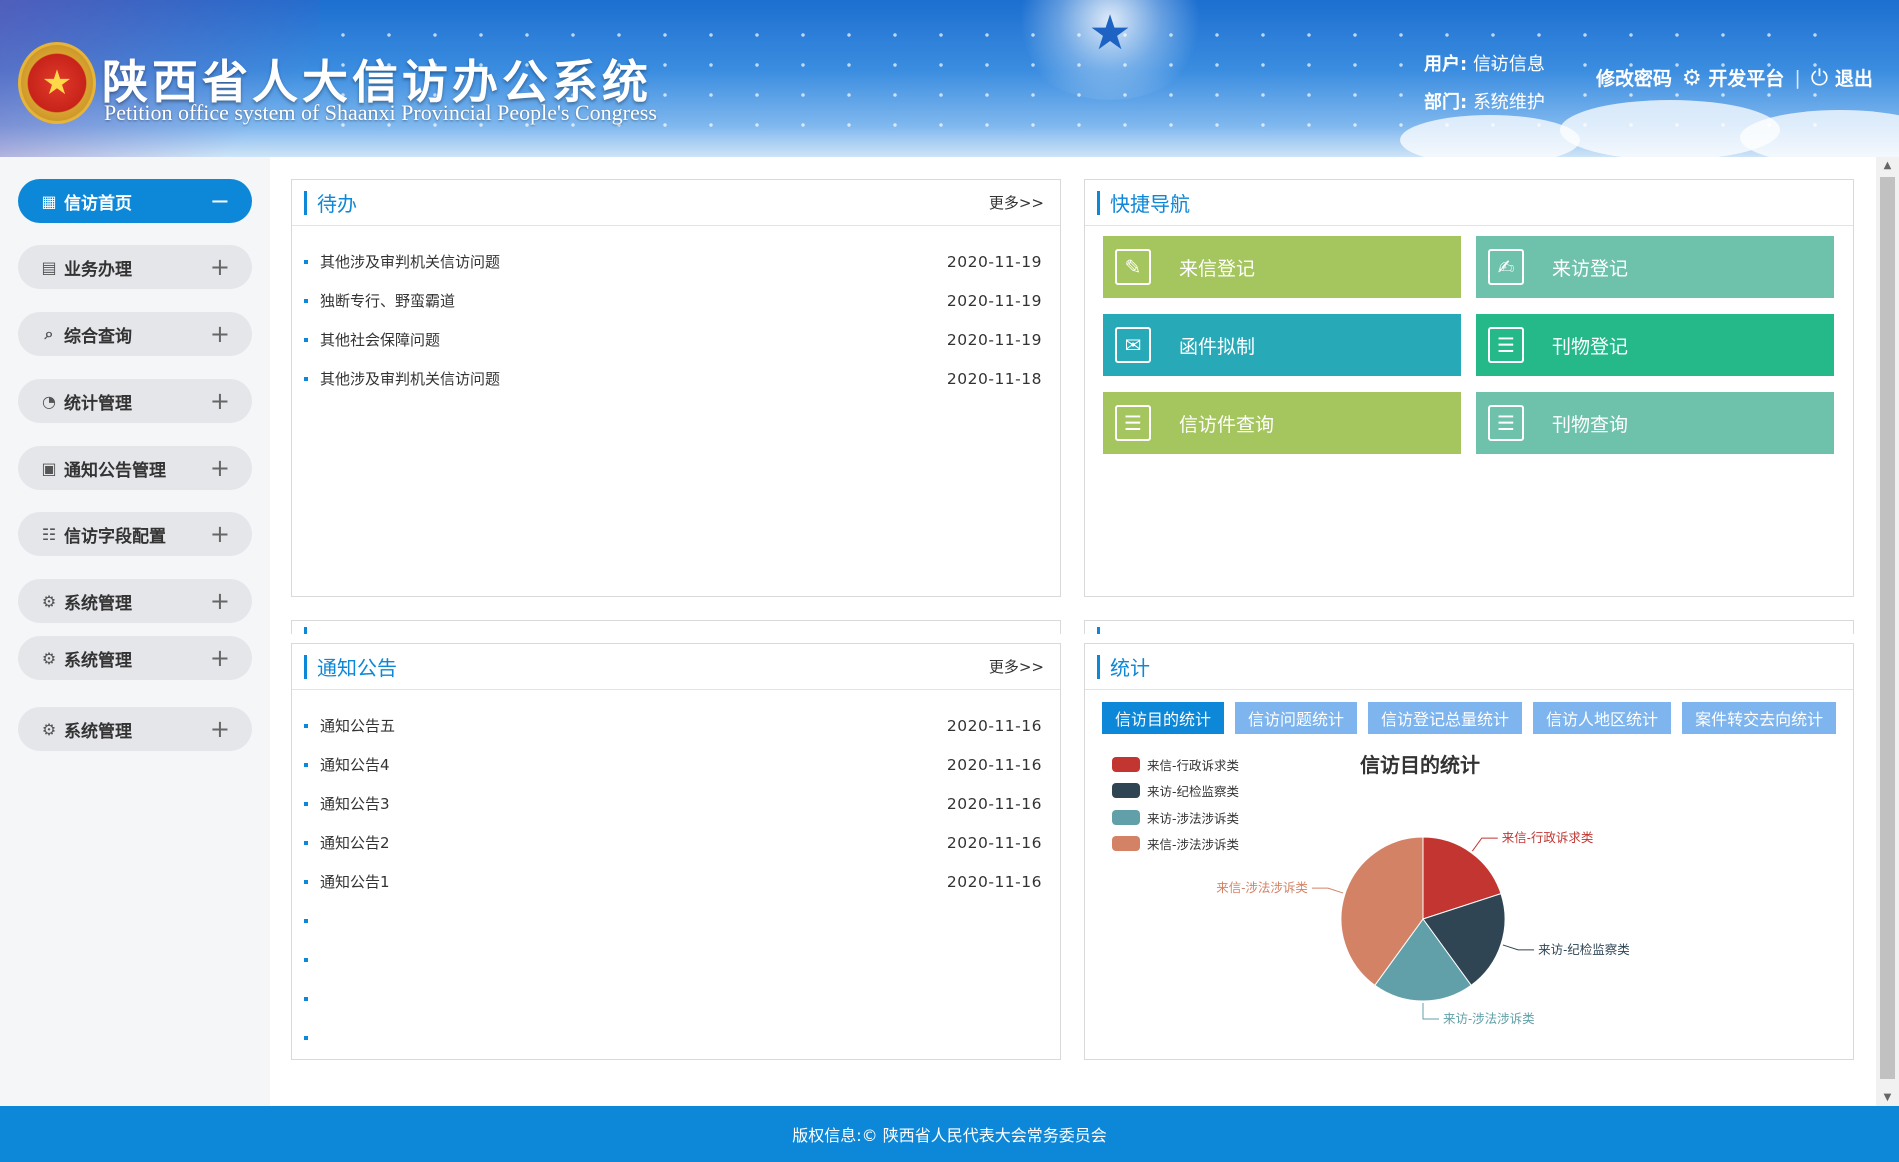  Describe the element at coordinates (380, 340) in the screenshot. I see `item-title: 其他社会保障问题` at that location.